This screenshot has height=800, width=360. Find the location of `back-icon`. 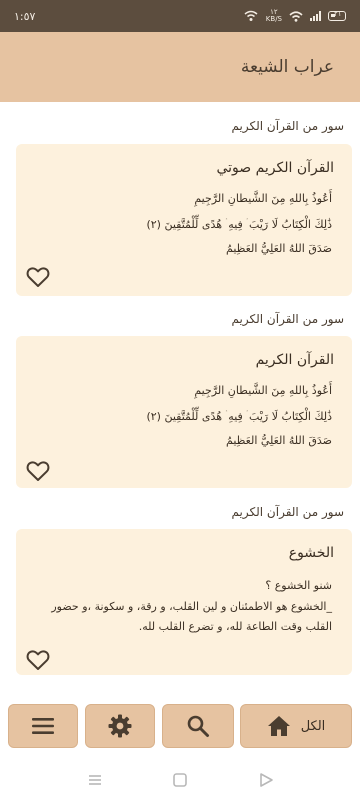

back-icon is located at coordinates (266, 780).